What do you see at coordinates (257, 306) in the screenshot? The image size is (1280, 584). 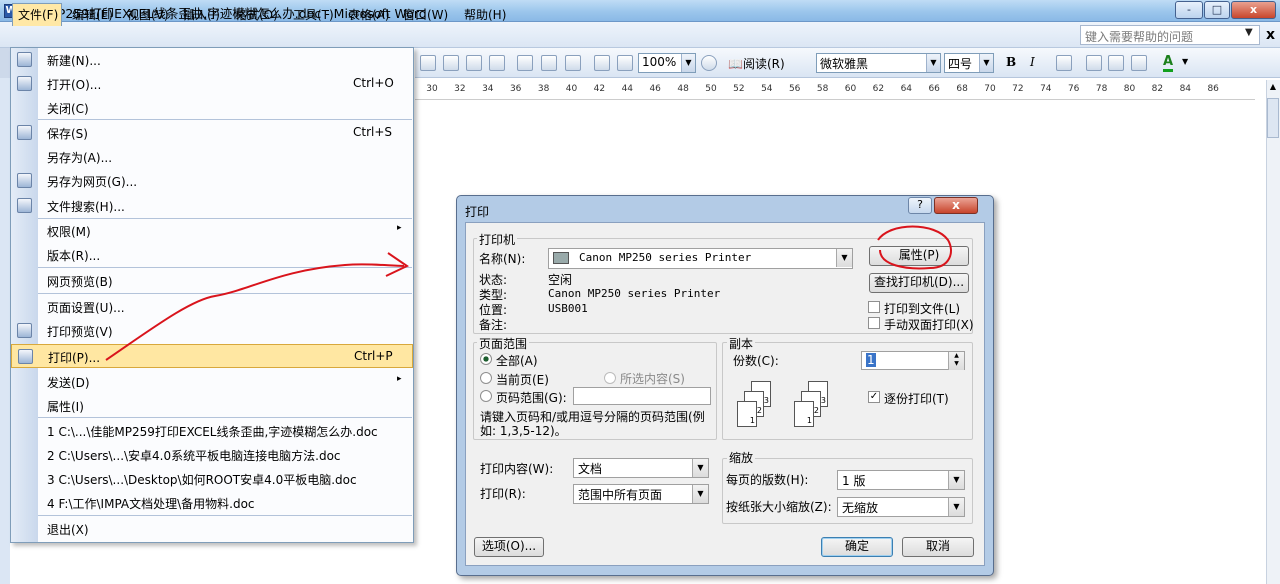 I see `red-arrow-annotation` at bounding box center [257, 306].